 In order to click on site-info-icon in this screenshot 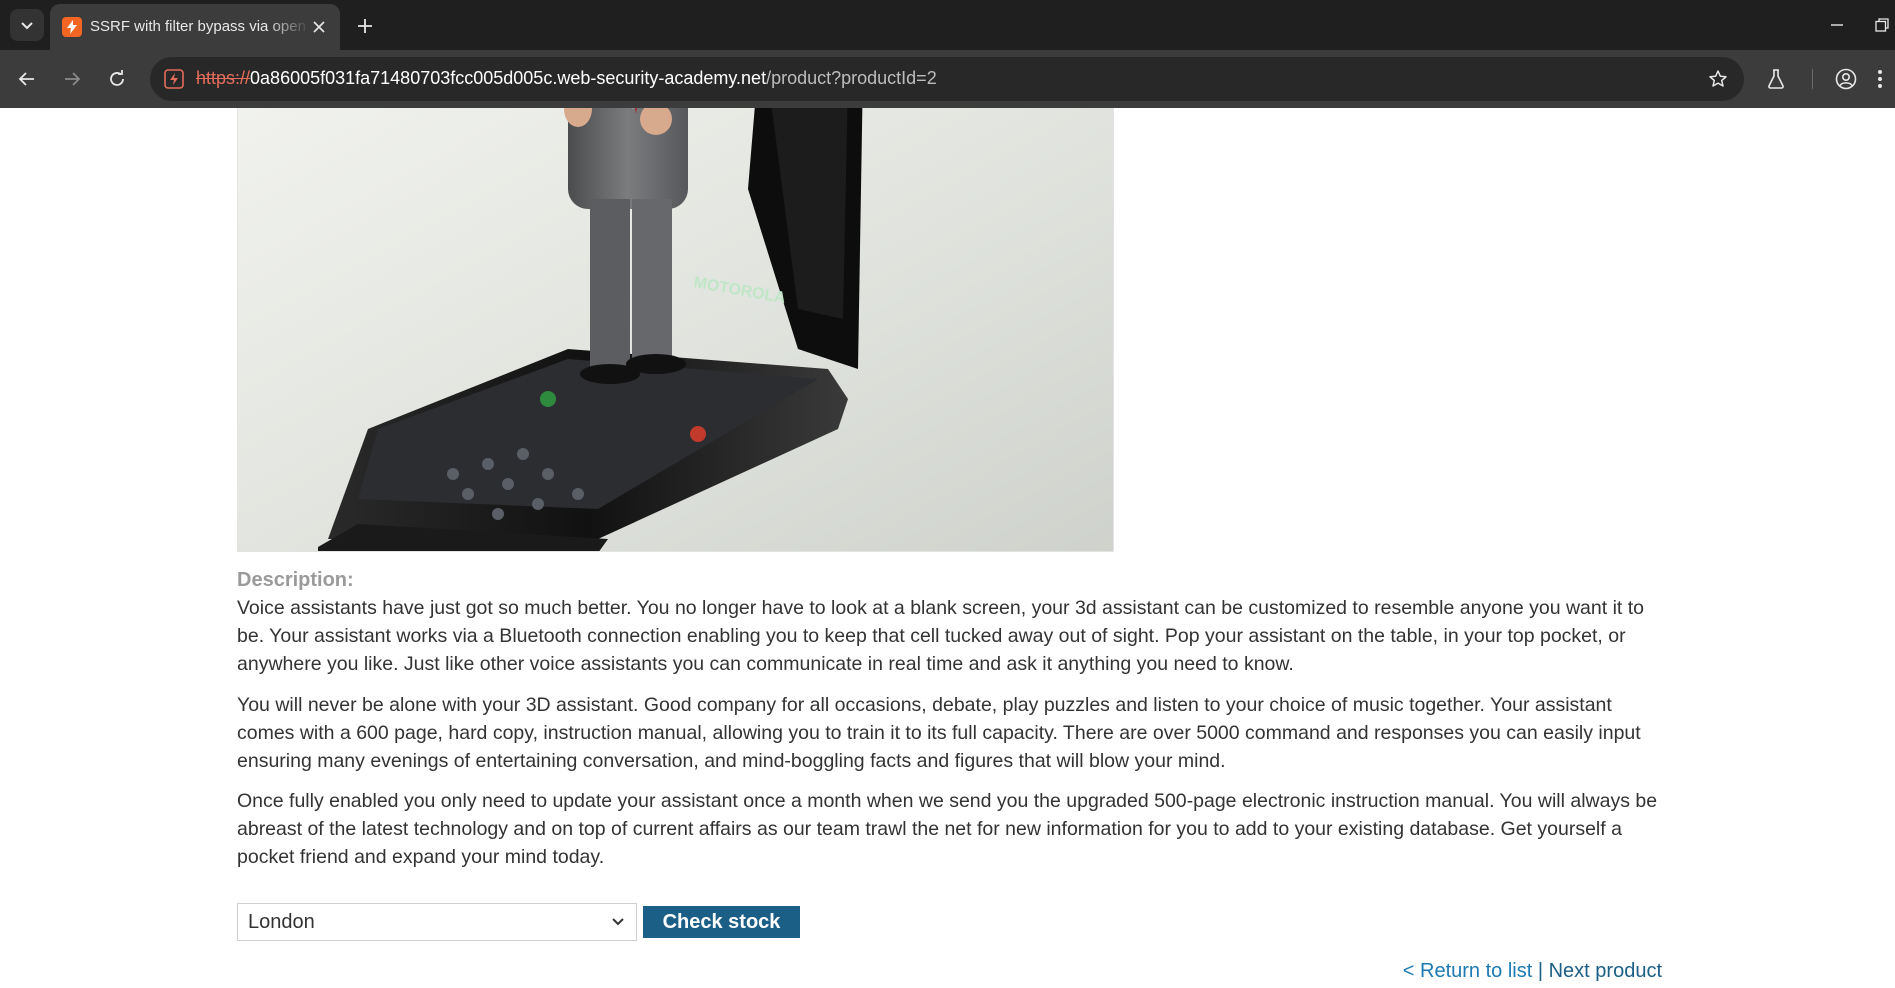, I will do `click(174, 79)`.